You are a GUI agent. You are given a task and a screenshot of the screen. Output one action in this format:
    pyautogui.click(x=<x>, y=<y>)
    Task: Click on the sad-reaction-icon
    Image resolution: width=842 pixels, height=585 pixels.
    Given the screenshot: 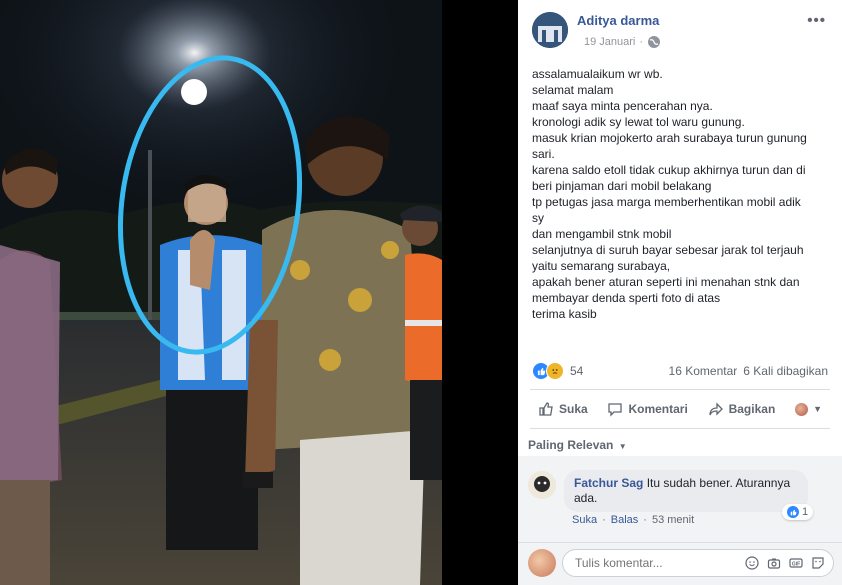 What is the action you would take?
    pyautogui.click(x=555, y=371)
    